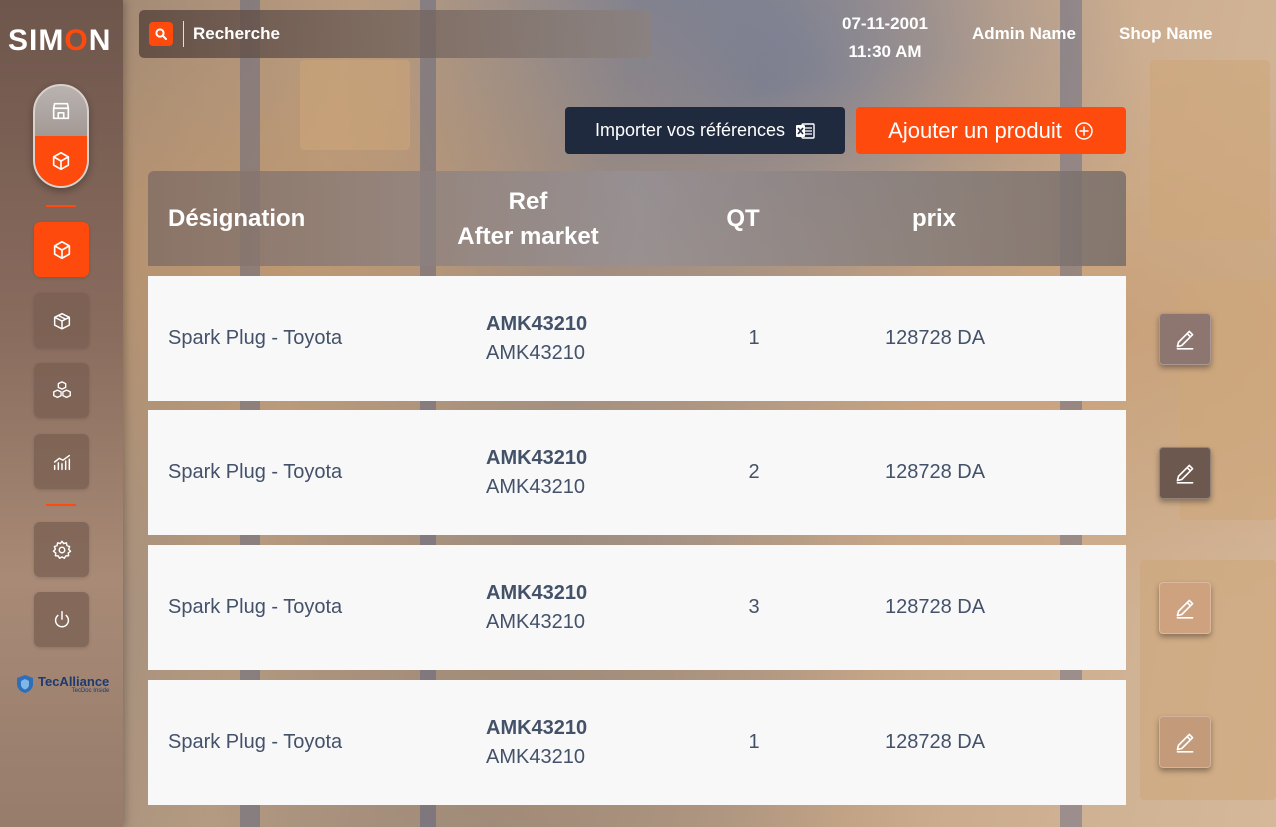  Describe the element at coordinates (754, 472) in the screenshot. I see `qt-cell: 2` at that location.